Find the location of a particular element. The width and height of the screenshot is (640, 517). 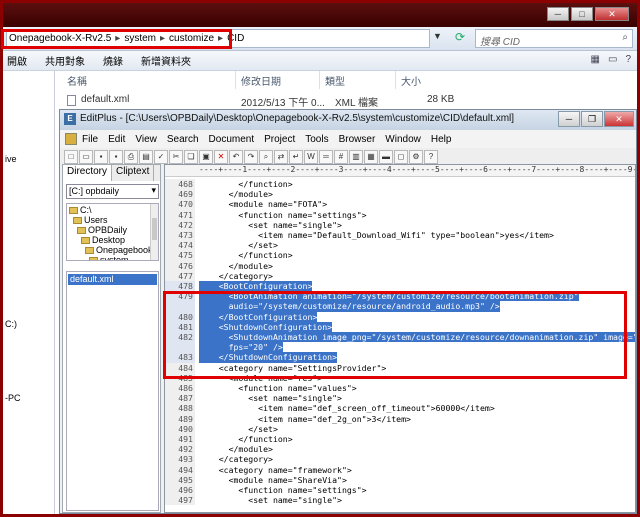

file-list-item: default.xml is located at coordinates (112, 279).